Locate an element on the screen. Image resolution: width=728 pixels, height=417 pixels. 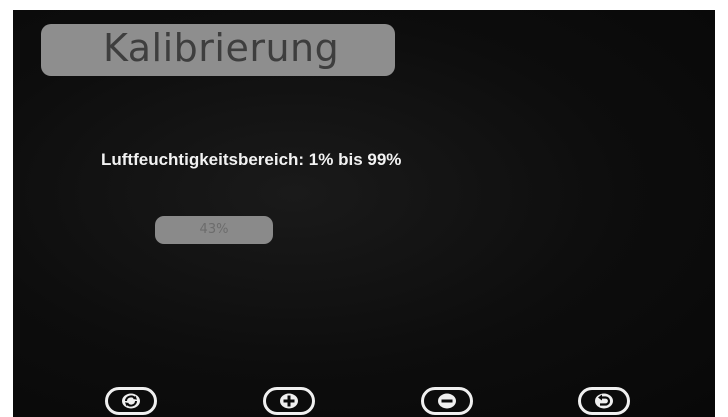
page-title: Kalibrierung is located at coordinates (221, 48).